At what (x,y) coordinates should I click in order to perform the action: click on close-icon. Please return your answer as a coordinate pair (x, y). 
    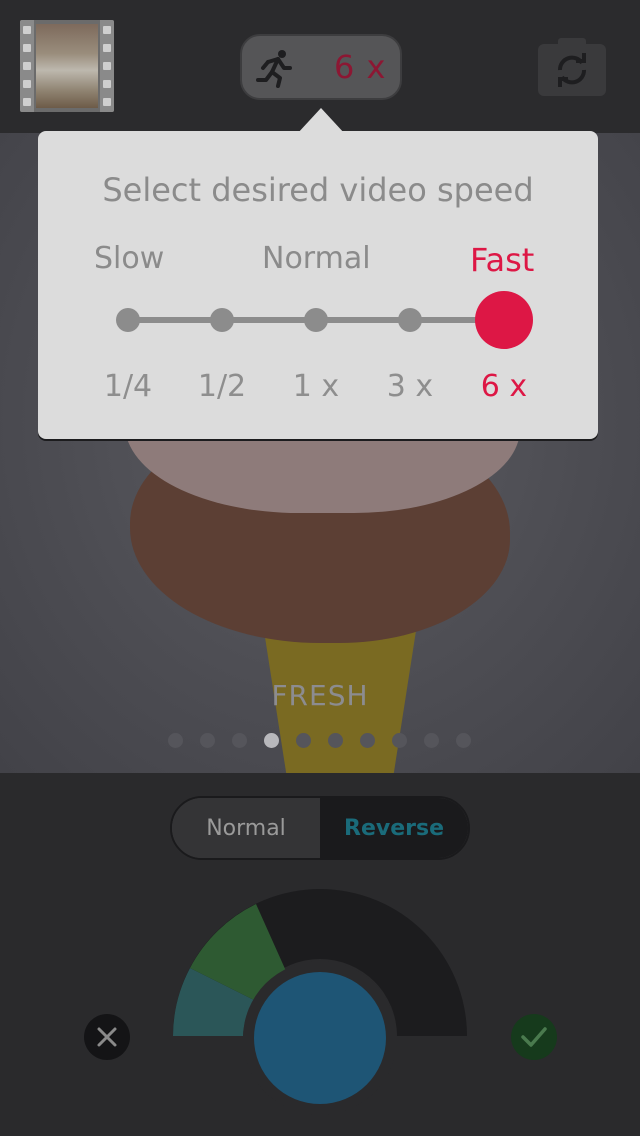
    Looking at the image, I should click on (107, 1037).